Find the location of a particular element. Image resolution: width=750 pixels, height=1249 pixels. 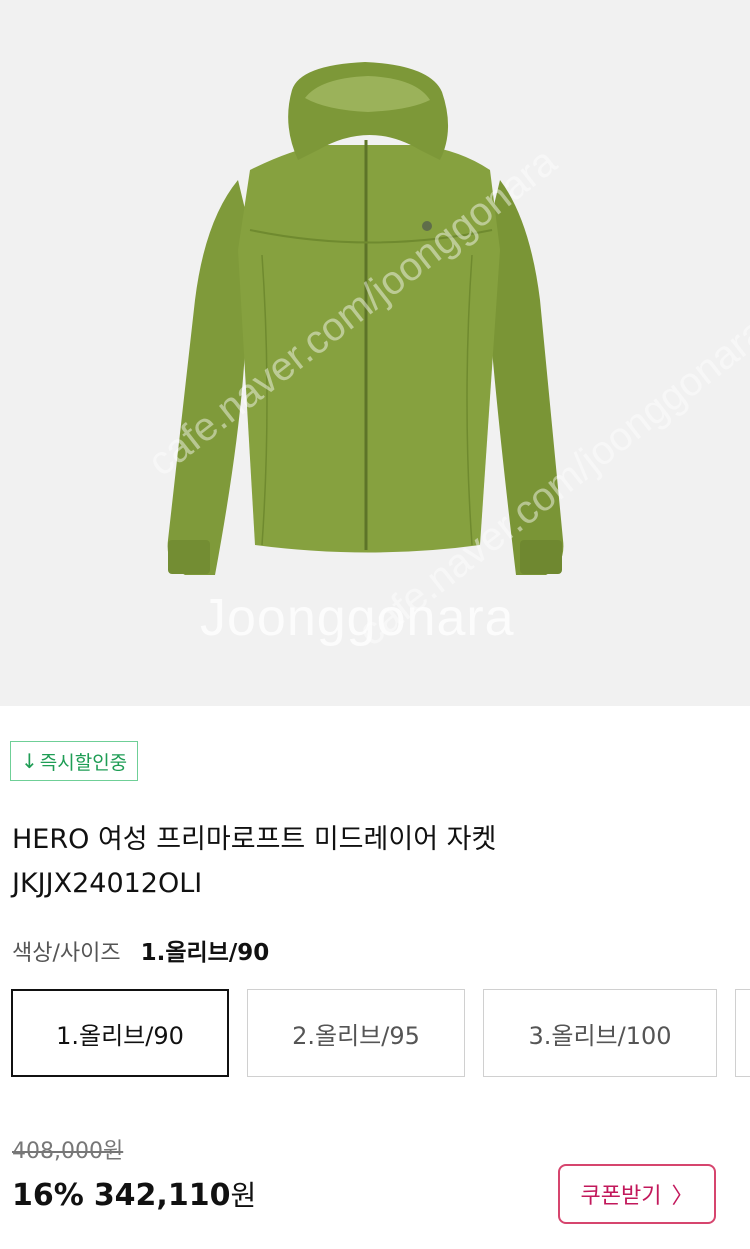

product-code: JKJJX24012OLI is located at coordinates (107, 883).